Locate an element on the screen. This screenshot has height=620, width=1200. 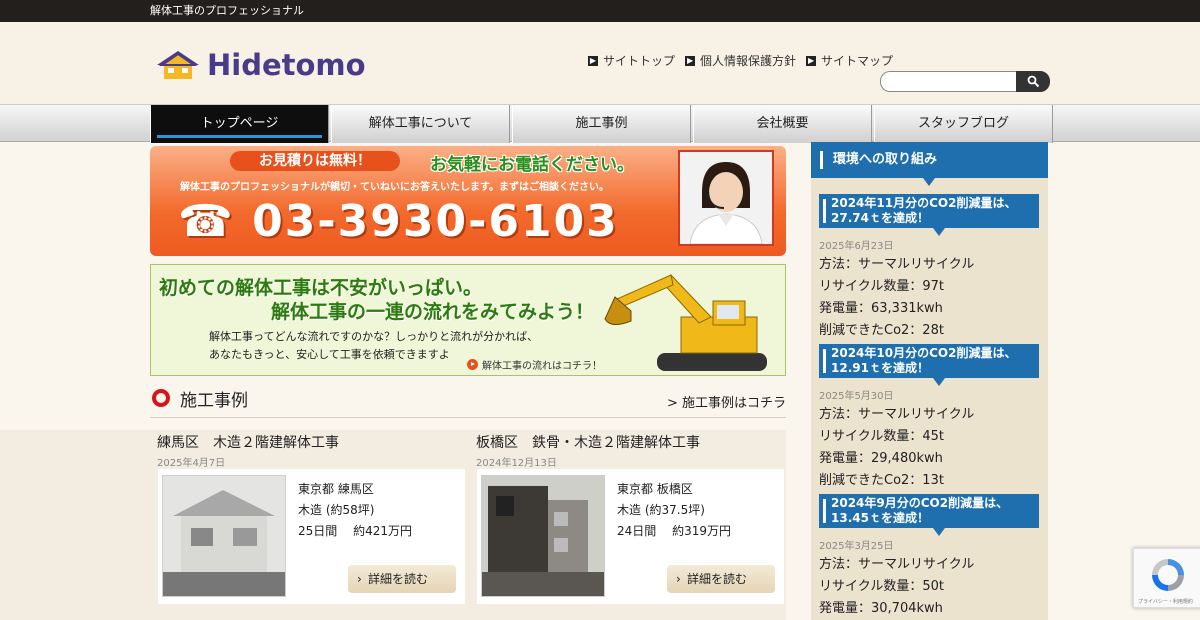
entry-title: 2024年11月分のCO2削減量は、27.74ｔを達成！ is located at coordinates (929, 215).